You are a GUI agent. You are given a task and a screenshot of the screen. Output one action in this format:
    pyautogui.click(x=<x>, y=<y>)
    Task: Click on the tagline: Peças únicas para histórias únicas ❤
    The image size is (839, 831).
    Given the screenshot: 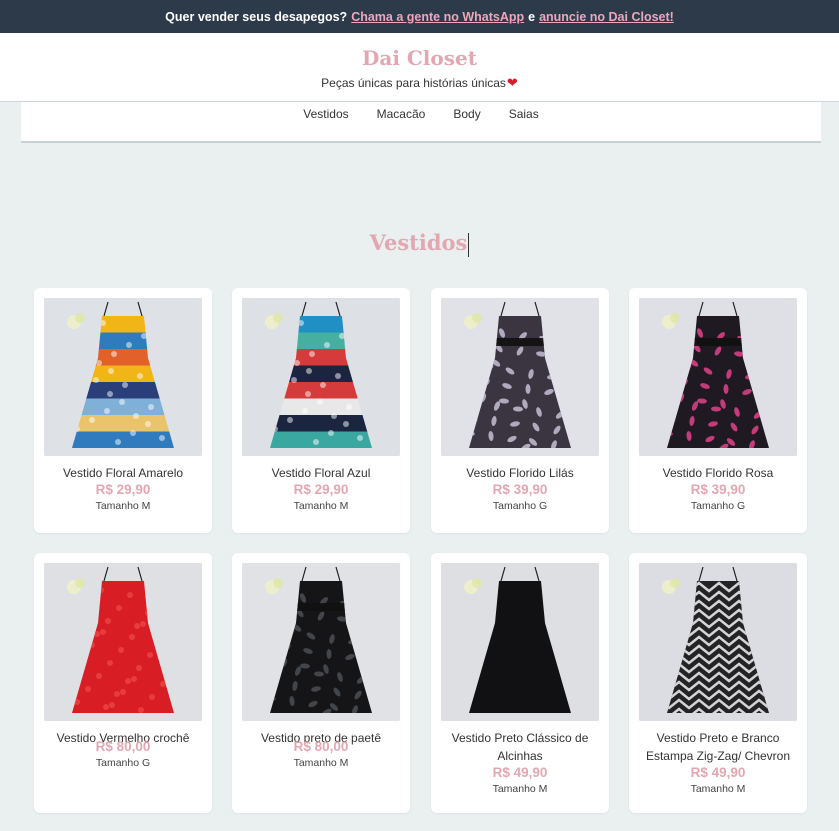 What is the action you would take?
    pyautogui.click(x=419, y=83)
    